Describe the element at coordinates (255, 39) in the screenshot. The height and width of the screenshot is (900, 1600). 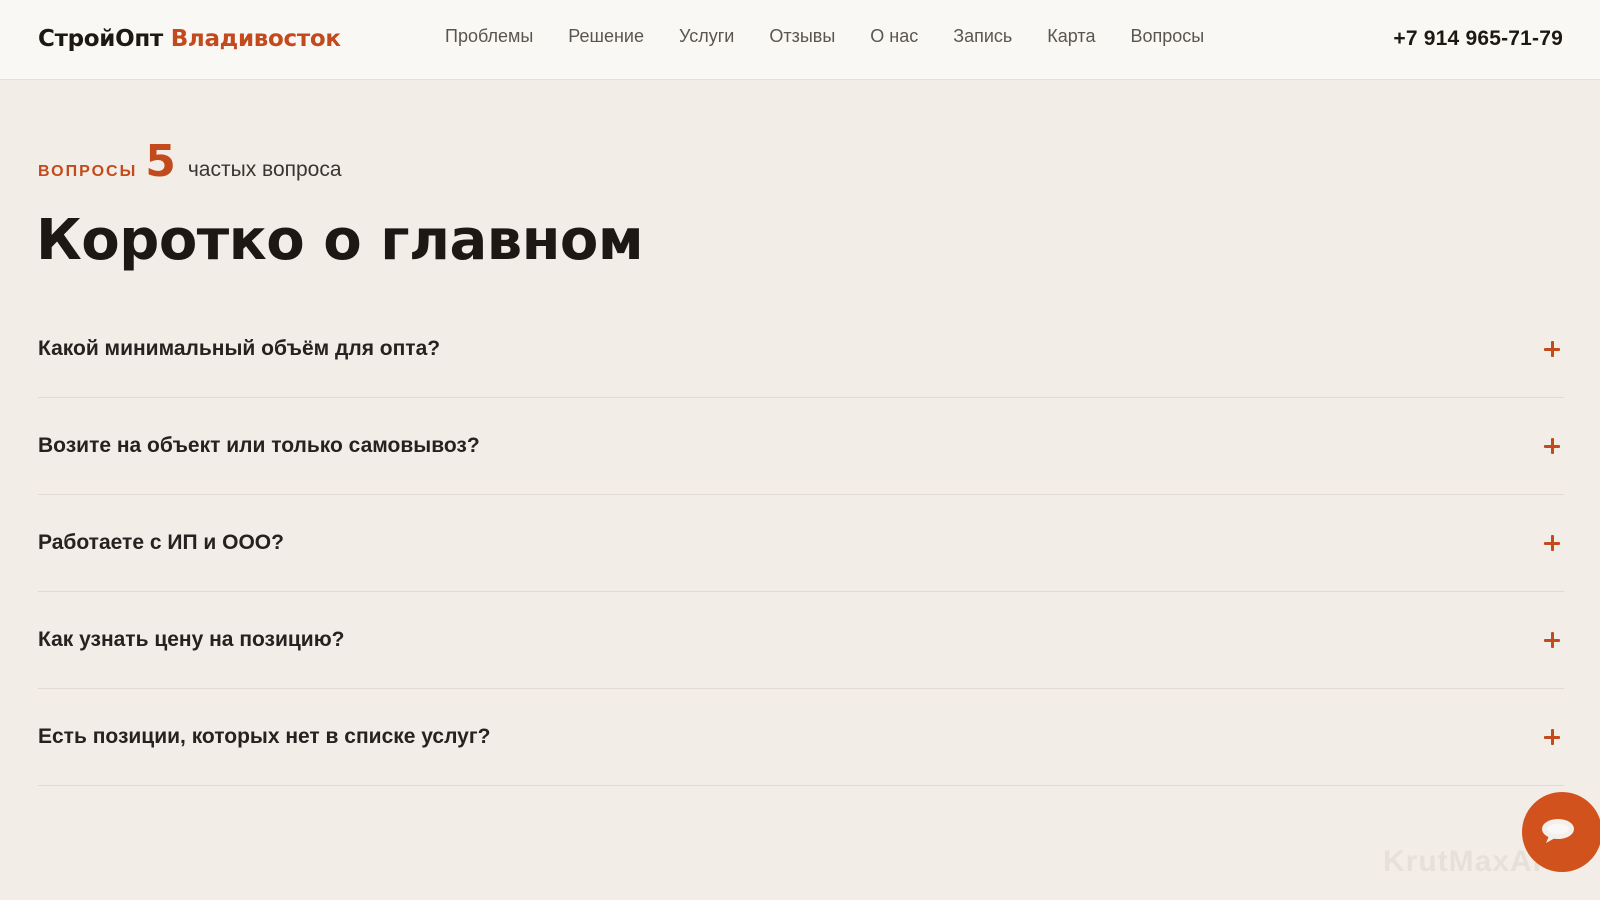
I see `logo-city-text: Владивосток` at that location.